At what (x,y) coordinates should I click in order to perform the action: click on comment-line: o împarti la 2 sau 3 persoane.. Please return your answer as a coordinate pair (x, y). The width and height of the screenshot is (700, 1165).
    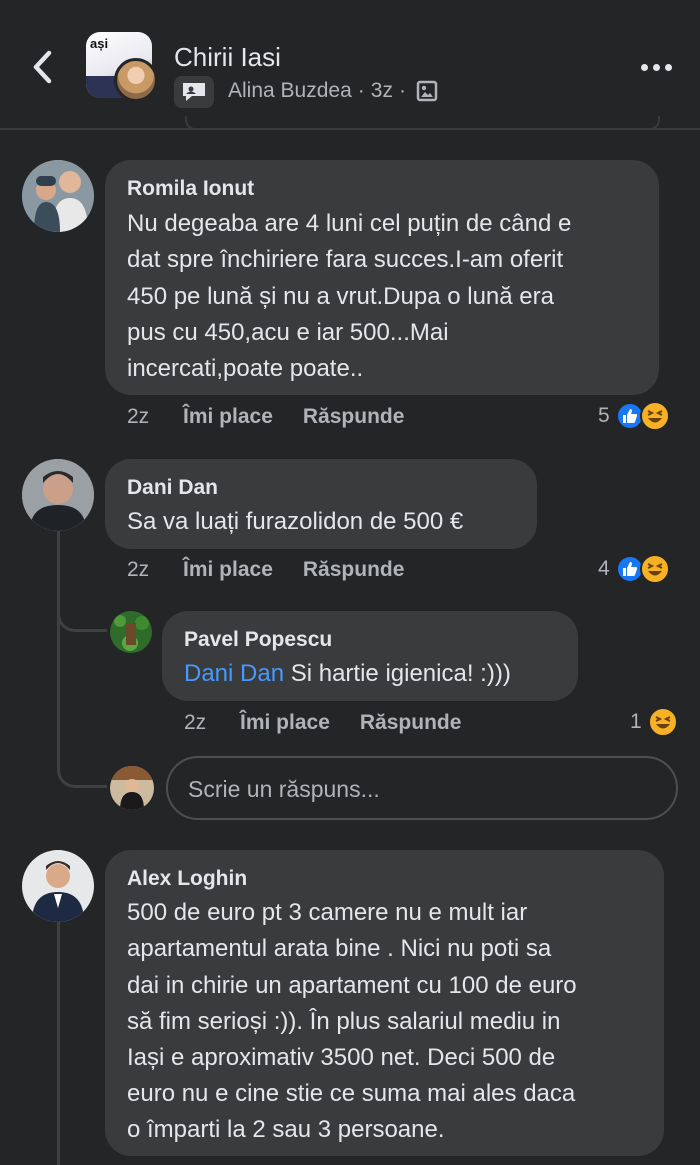
    Looking at the image, I should click on (286, 1129).